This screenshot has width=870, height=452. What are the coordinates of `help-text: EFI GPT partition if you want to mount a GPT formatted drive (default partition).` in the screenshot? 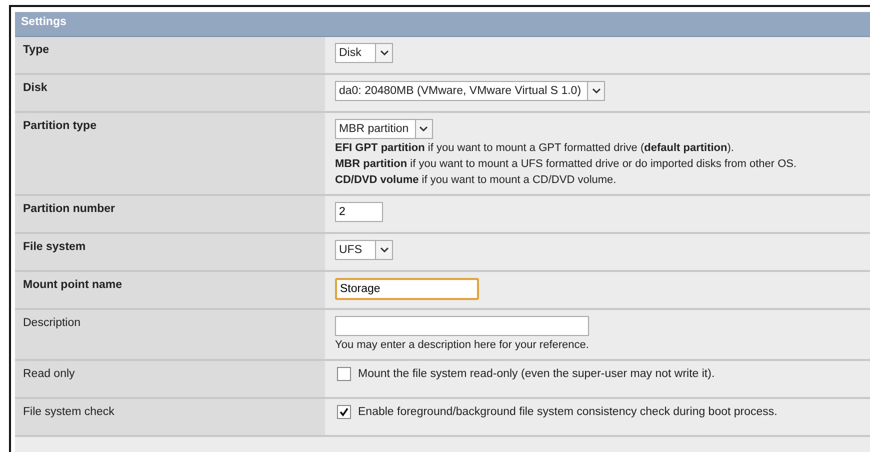 It's located at (534, 148).